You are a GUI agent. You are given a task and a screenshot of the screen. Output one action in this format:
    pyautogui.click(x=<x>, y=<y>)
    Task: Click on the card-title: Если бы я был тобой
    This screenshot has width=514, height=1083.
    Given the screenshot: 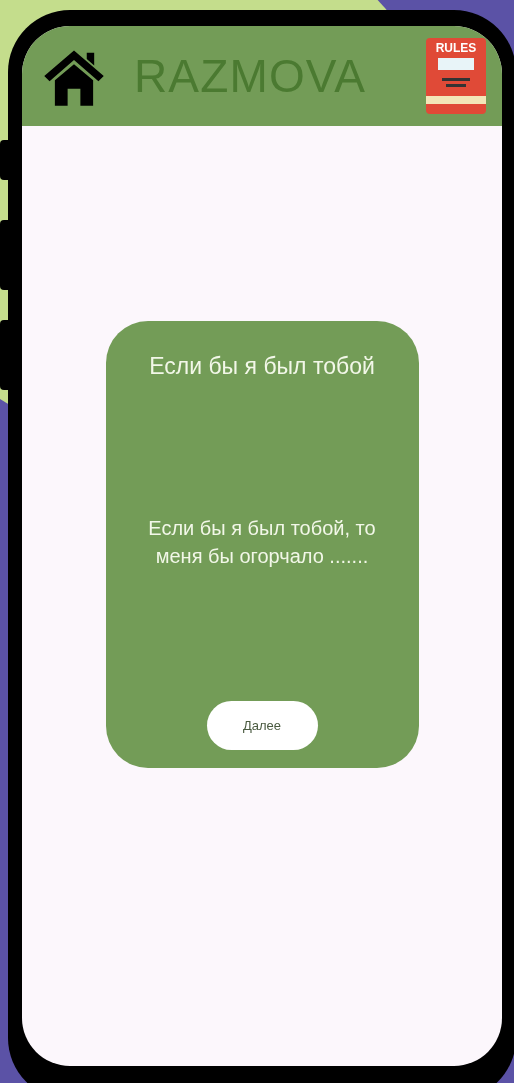 What is the action you would take?
    pyautogui.click(x=262, y=366)
    